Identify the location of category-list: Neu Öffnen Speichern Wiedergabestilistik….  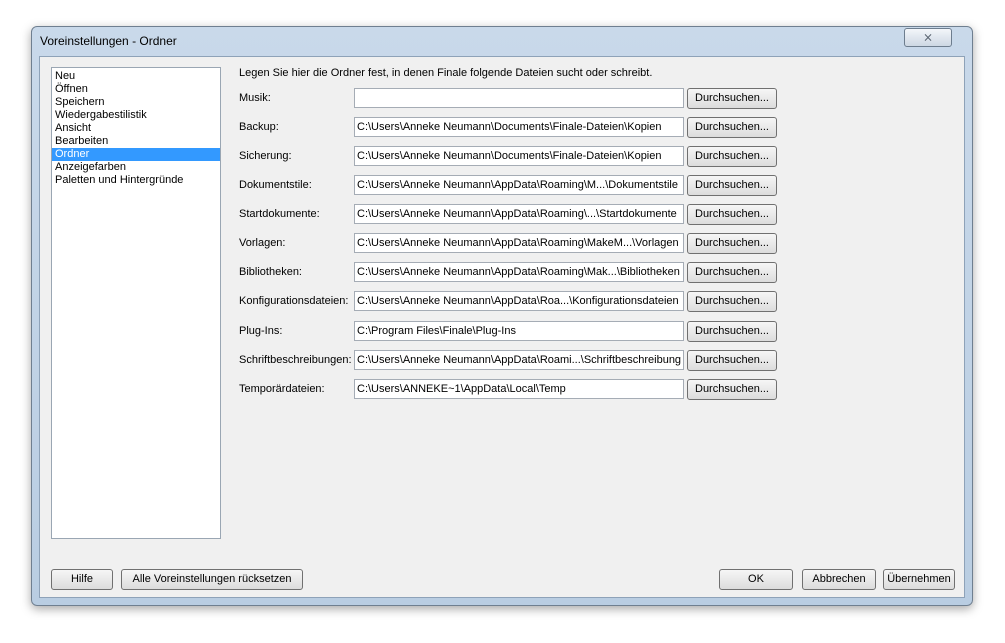
(136, 303).